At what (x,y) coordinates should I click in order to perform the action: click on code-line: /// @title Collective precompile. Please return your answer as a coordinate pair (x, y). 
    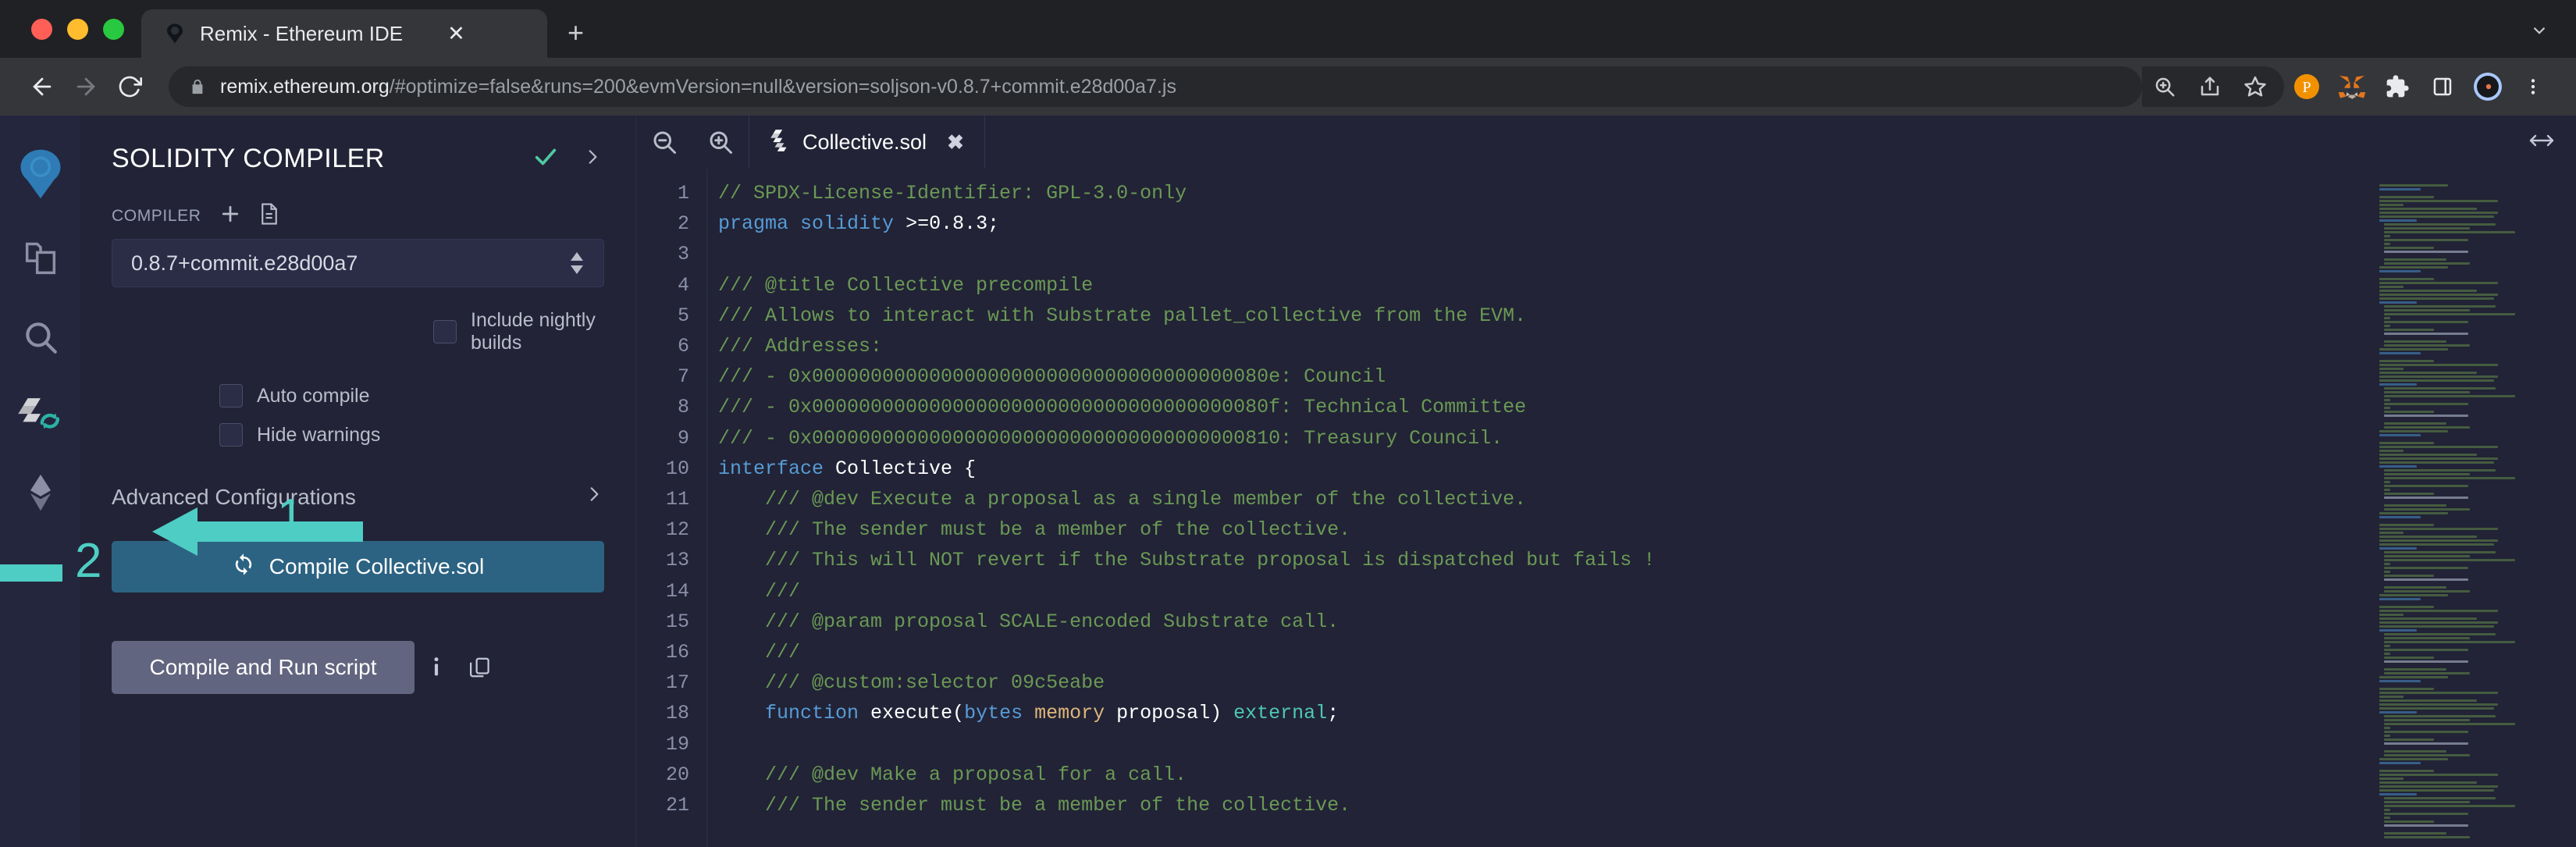
    Looking at the image, I should click on (1541, 285).